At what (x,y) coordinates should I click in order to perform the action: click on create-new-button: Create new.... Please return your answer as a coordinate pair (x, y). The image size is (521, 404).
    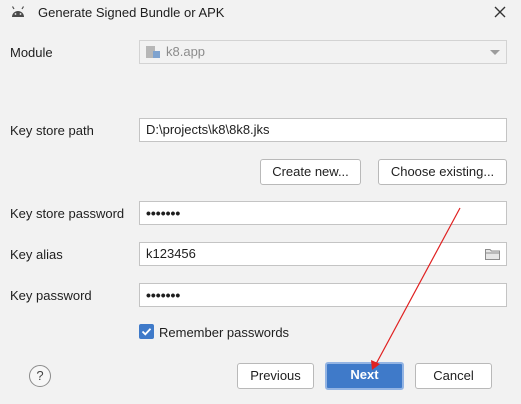
    Looking at the image, I should click on (310, 172).